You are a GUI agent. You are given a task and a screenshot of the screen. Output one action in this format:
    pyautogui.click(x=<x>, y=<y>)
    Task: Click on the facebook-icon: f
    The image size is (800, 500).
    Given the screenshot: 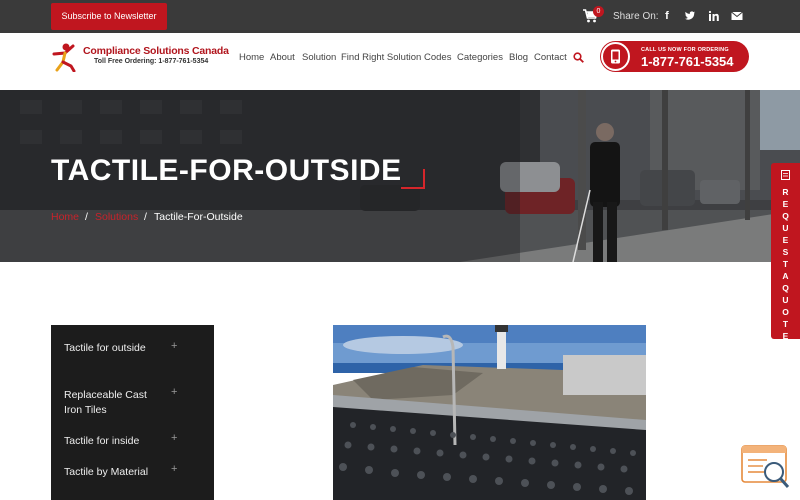 What is the action you would take?
    pyautogui.click(x=667, y=16)
    